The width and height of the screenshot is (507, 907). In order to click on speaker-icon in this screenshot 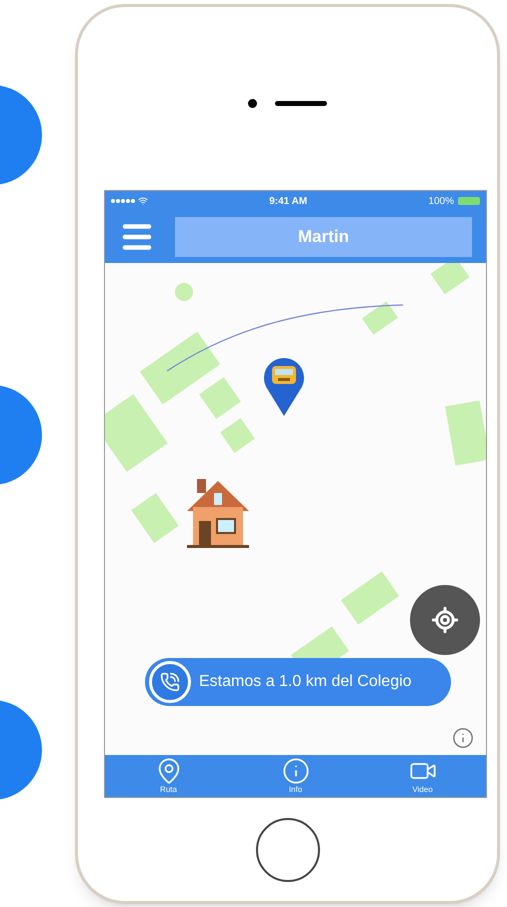, I will do `click(301, 103)`.